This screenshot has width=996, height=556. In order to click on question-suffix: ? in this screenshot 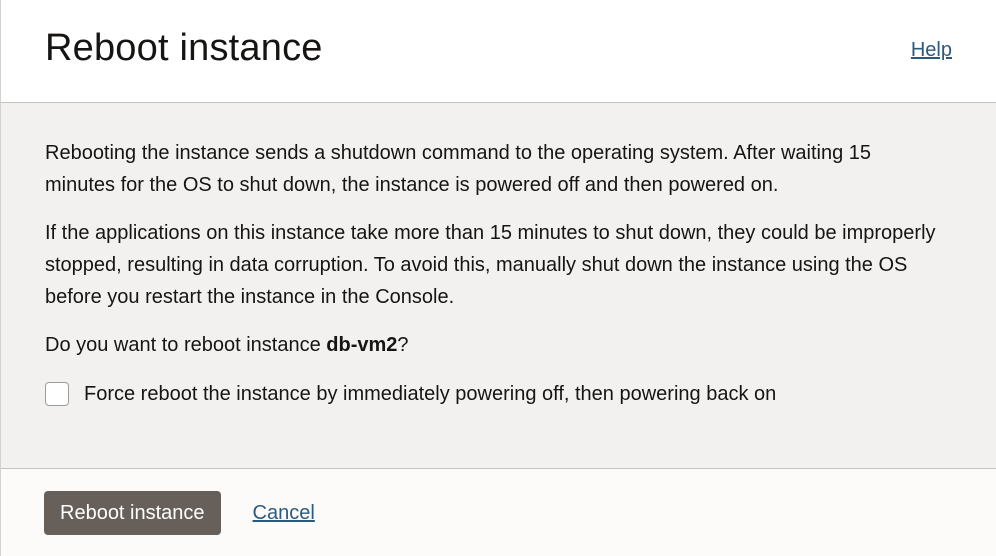, I will do `click(403, 345)`.